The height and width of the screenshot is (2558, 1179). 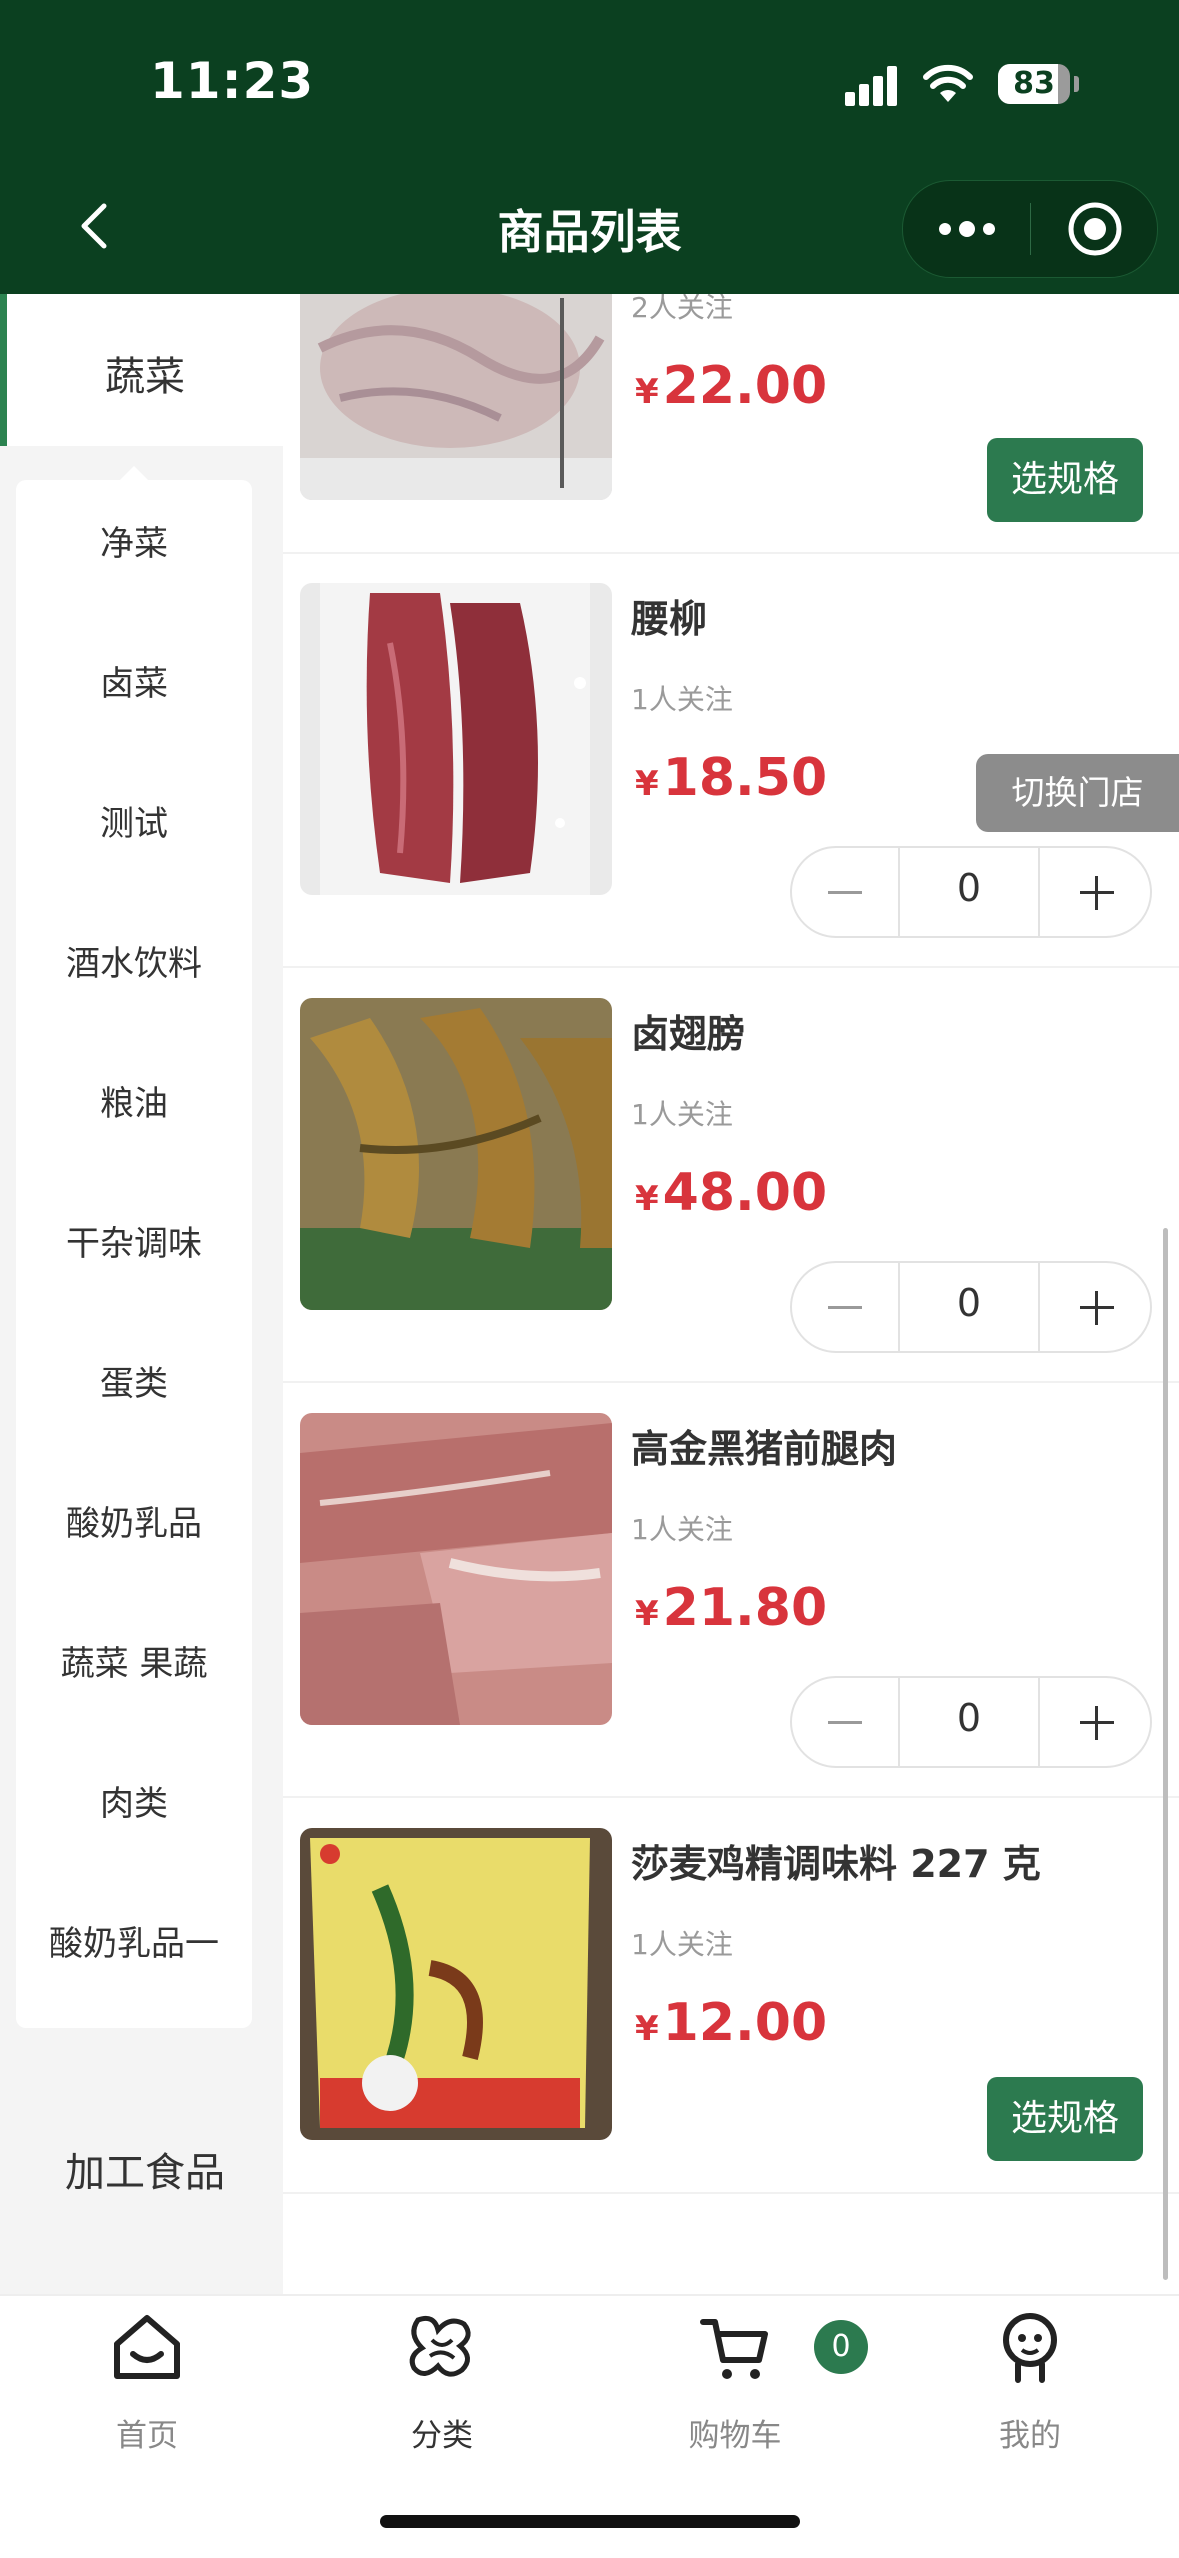 What do you see at coordinates (745, 386) in the screenshot?
I see `price-value: 22.00` at bounding box center [745, 386].